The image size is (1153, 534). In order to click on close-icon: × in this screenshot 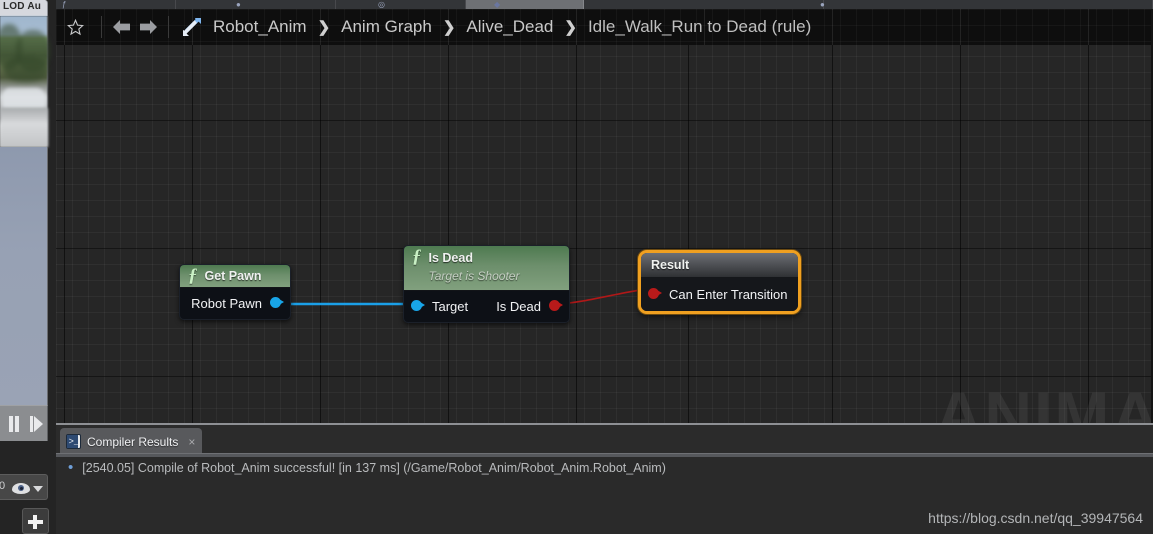, I will do `click(191, 442)`.